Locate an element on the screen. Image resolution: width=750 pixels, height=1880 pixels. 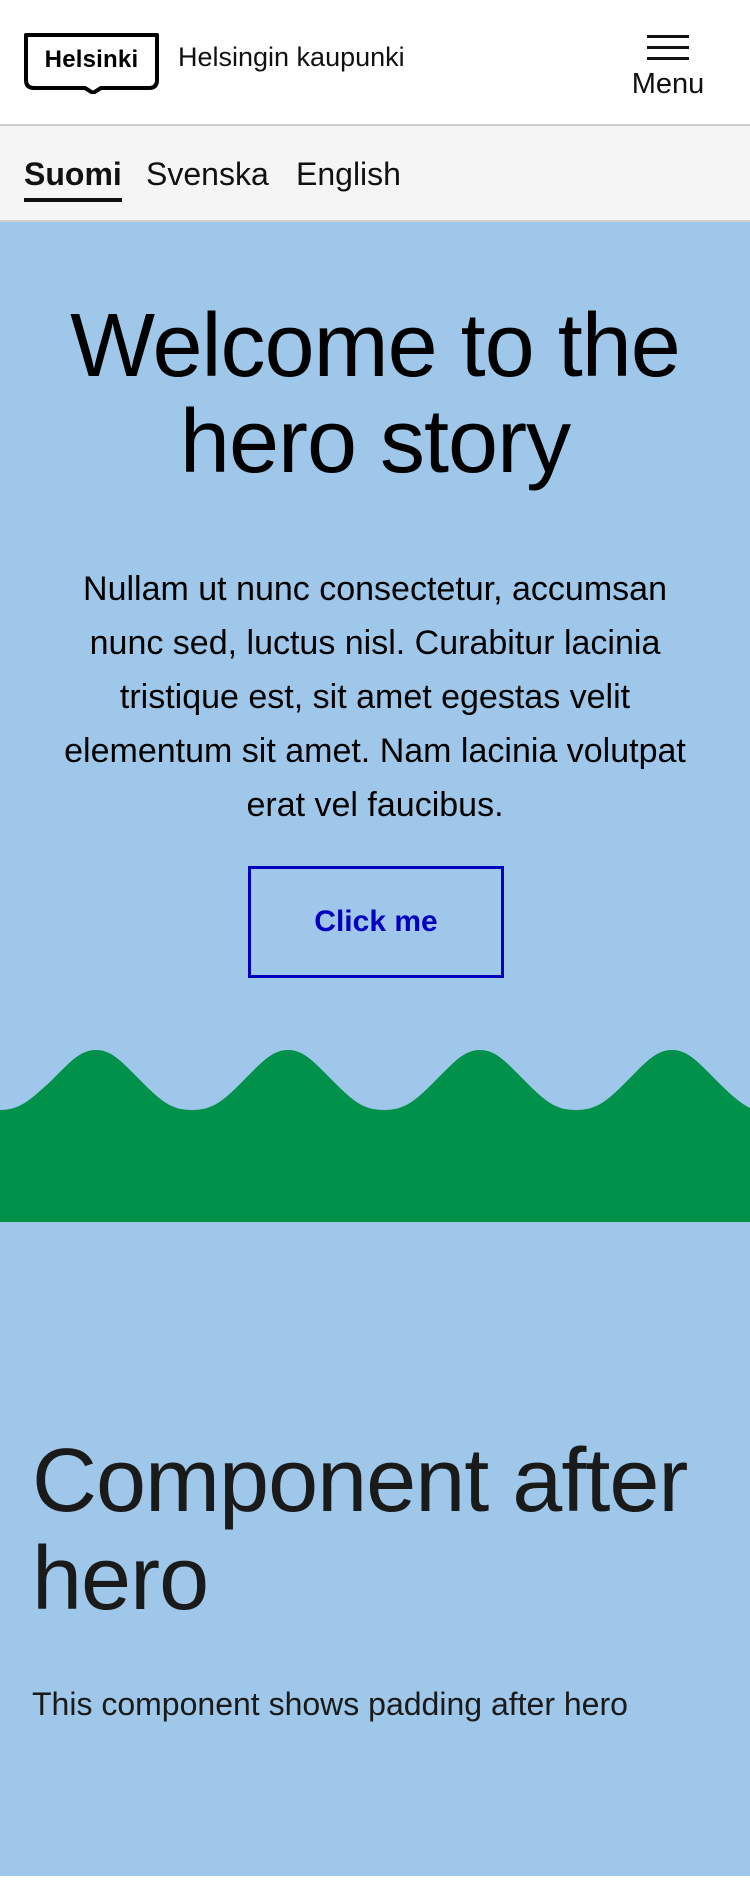
site-name: Helsingin kaupunki is located at coordinates (291, 57).